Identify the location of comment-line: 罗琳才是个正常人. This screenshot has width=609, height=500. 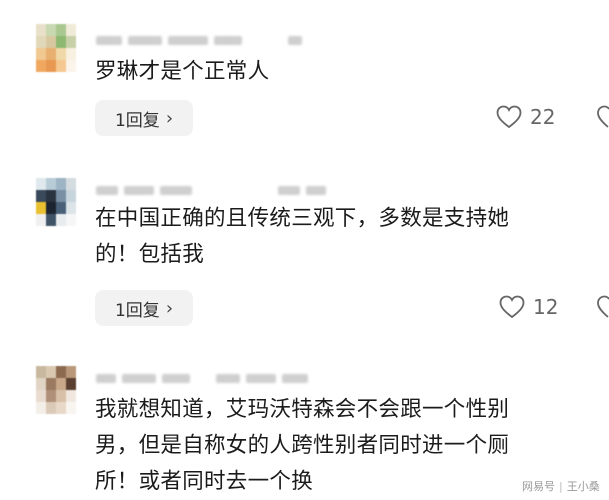
(182, 71).